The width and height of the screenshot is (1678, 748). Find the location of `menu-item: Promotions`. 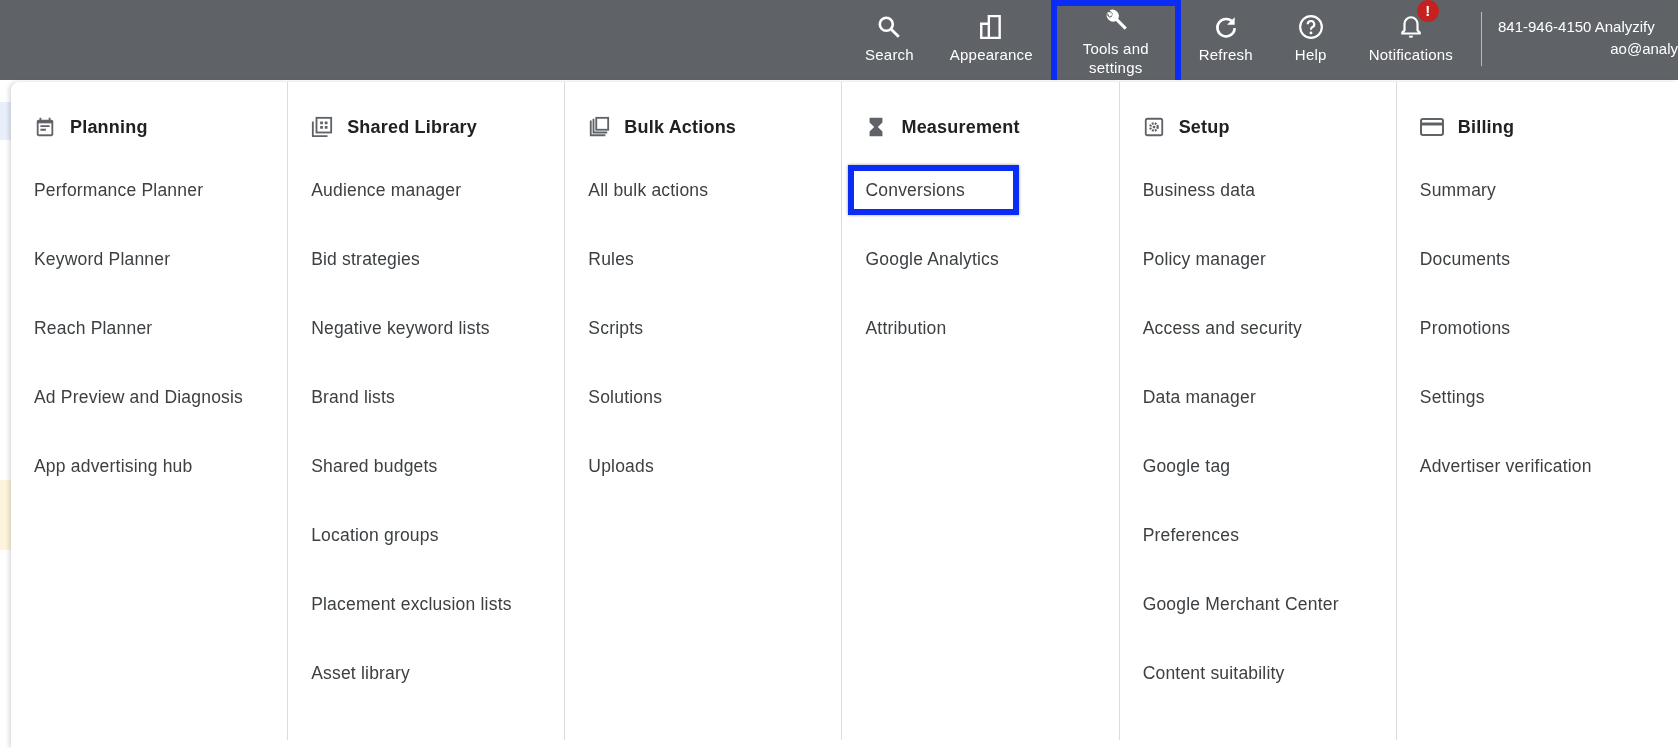

menu-item: Promotions is located at coordinates (1465, 328).